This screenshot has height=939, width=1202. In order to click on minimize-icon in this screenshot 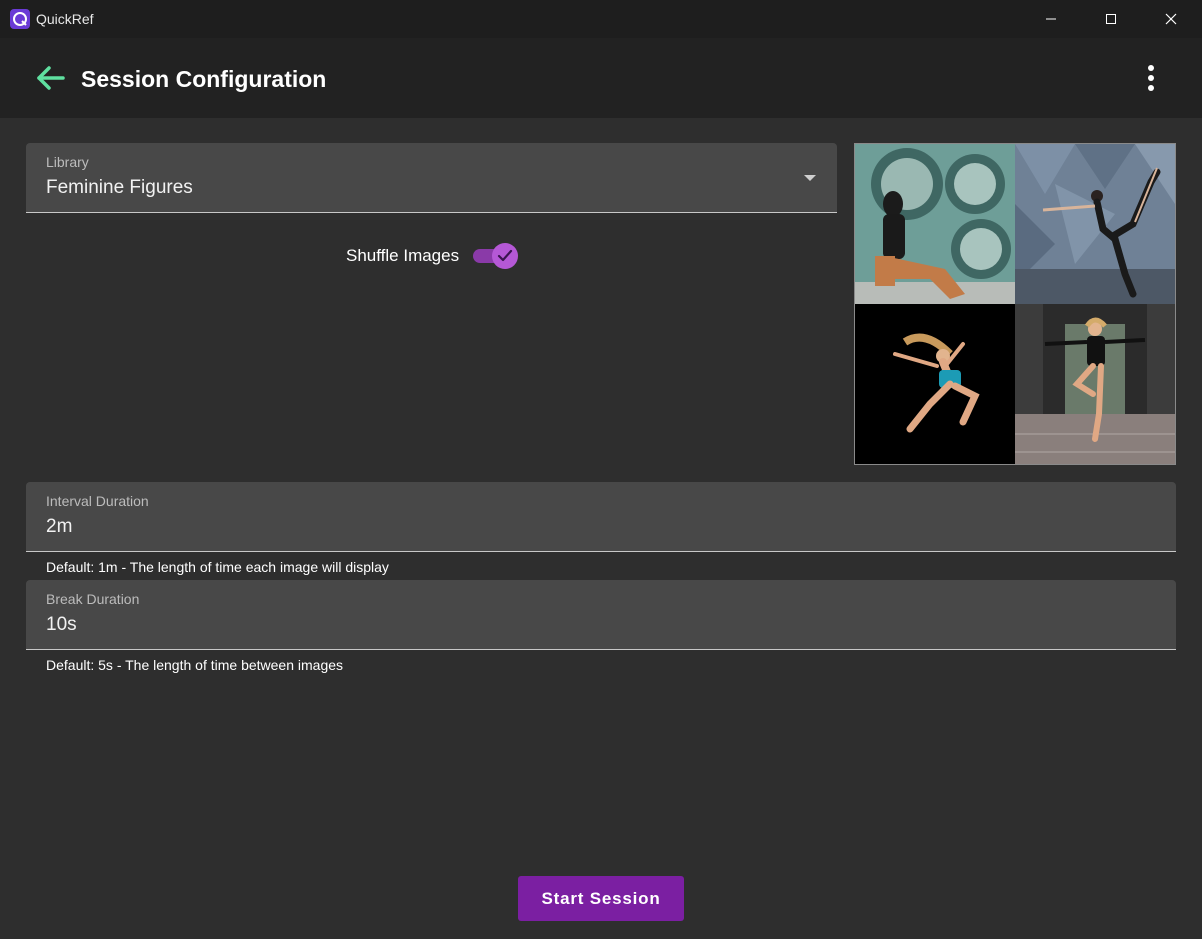, I will do `click(1051, 19)`.